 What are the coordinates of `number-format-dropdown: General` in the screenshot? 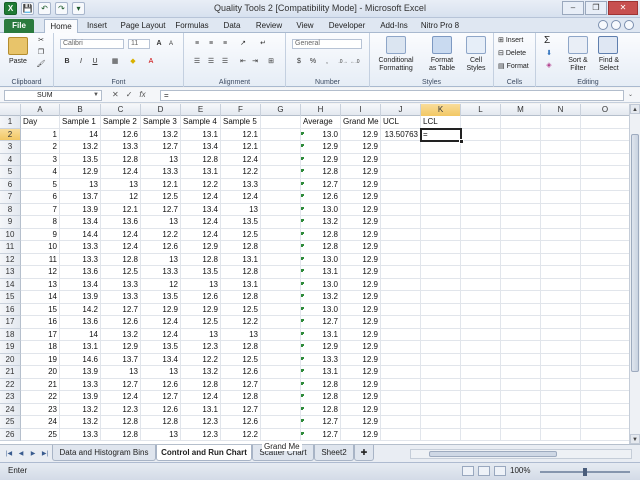 It's located at (327, 44).